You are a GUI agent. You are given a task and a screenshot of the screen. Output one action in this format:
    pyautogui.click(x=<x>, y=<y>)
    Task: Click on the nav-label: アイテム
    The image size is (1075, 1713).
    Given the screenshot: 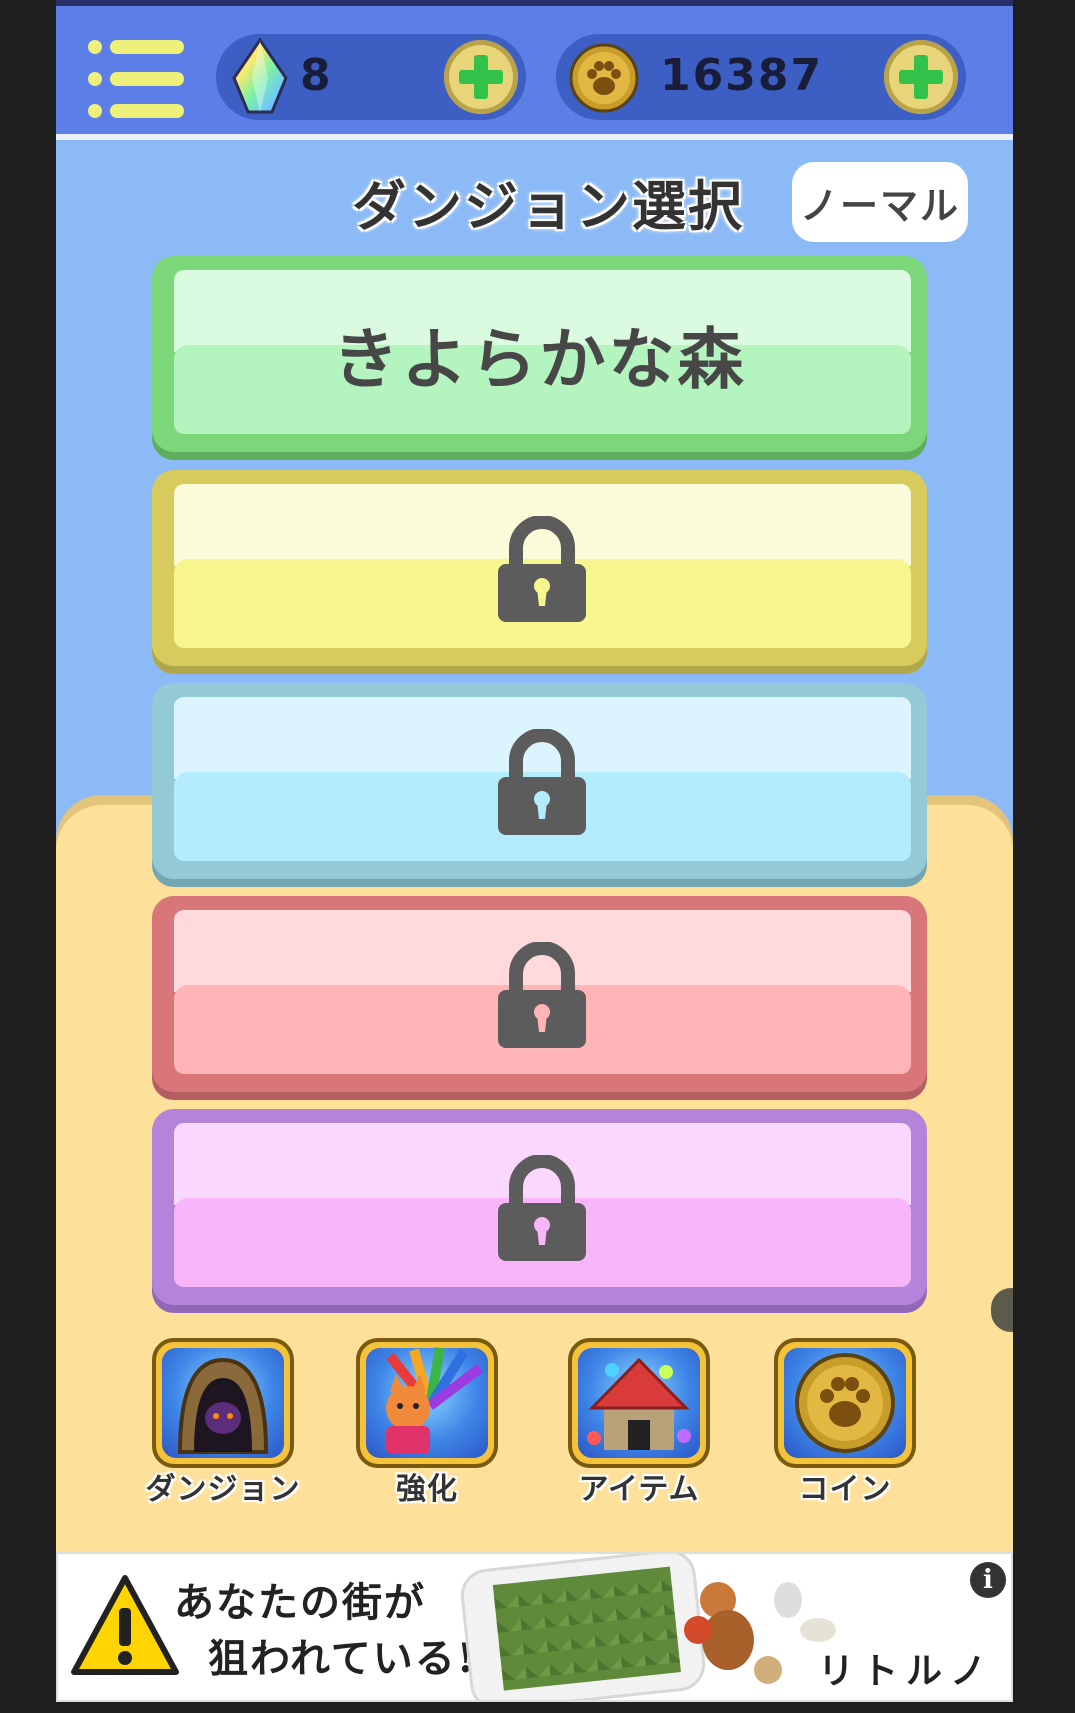 What is the action you would take?
    pyautogui.click(x=639, y=1489)
    